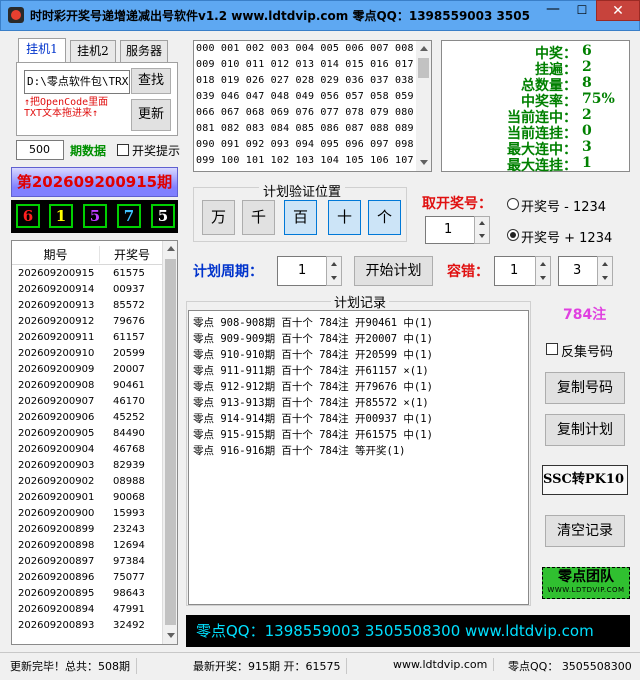  Describe the element at coordinates (393, 271) in the screenshot. I see `start-plan-button: 开始计划` at that location.